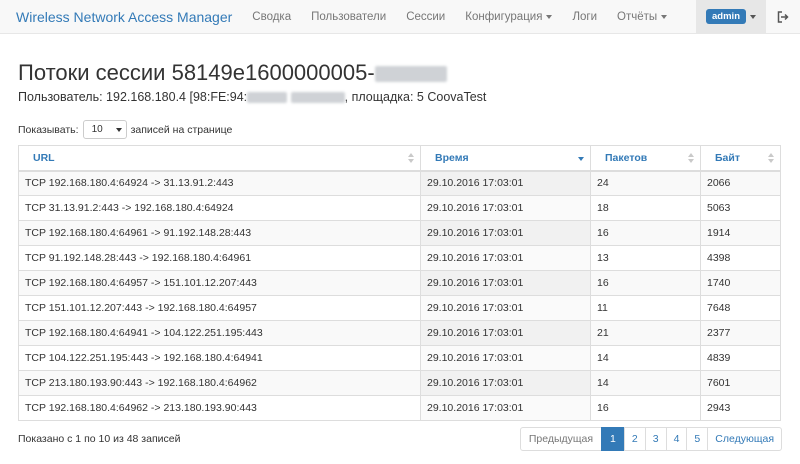  Describe the element at coordinates (740, 408) in the screenshot. I see `cell-bytes: 2943` at that location.